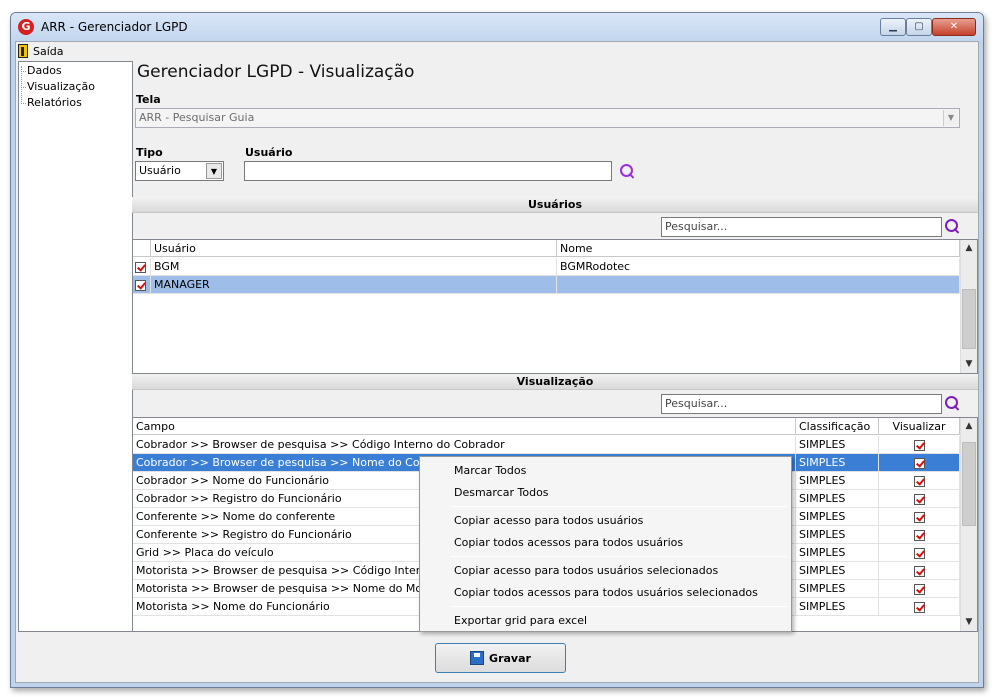 This screenshot has height=697, width=996. Describe the element at coordinates (497, 27) in the screenshot. I see `title-bar: G ARR - Gerenciador LGPD ▁ ▢ ✕` at that location.